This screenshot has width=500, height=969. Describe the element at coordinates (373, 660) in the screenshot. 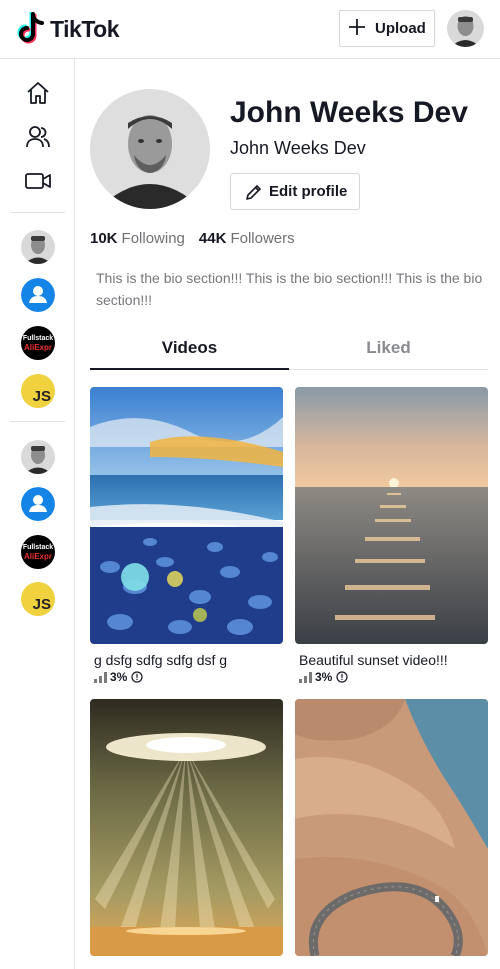

I see `video-title: Beautiful sunset video!!!` at that location.